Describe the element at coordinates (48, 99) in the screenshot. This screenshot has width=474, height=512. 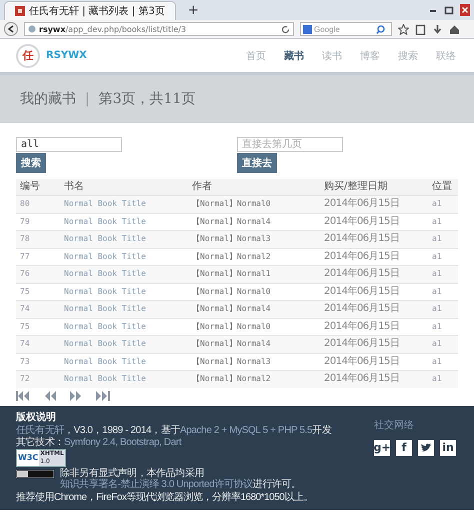
I see `page-title: 我的藏书` at that location.